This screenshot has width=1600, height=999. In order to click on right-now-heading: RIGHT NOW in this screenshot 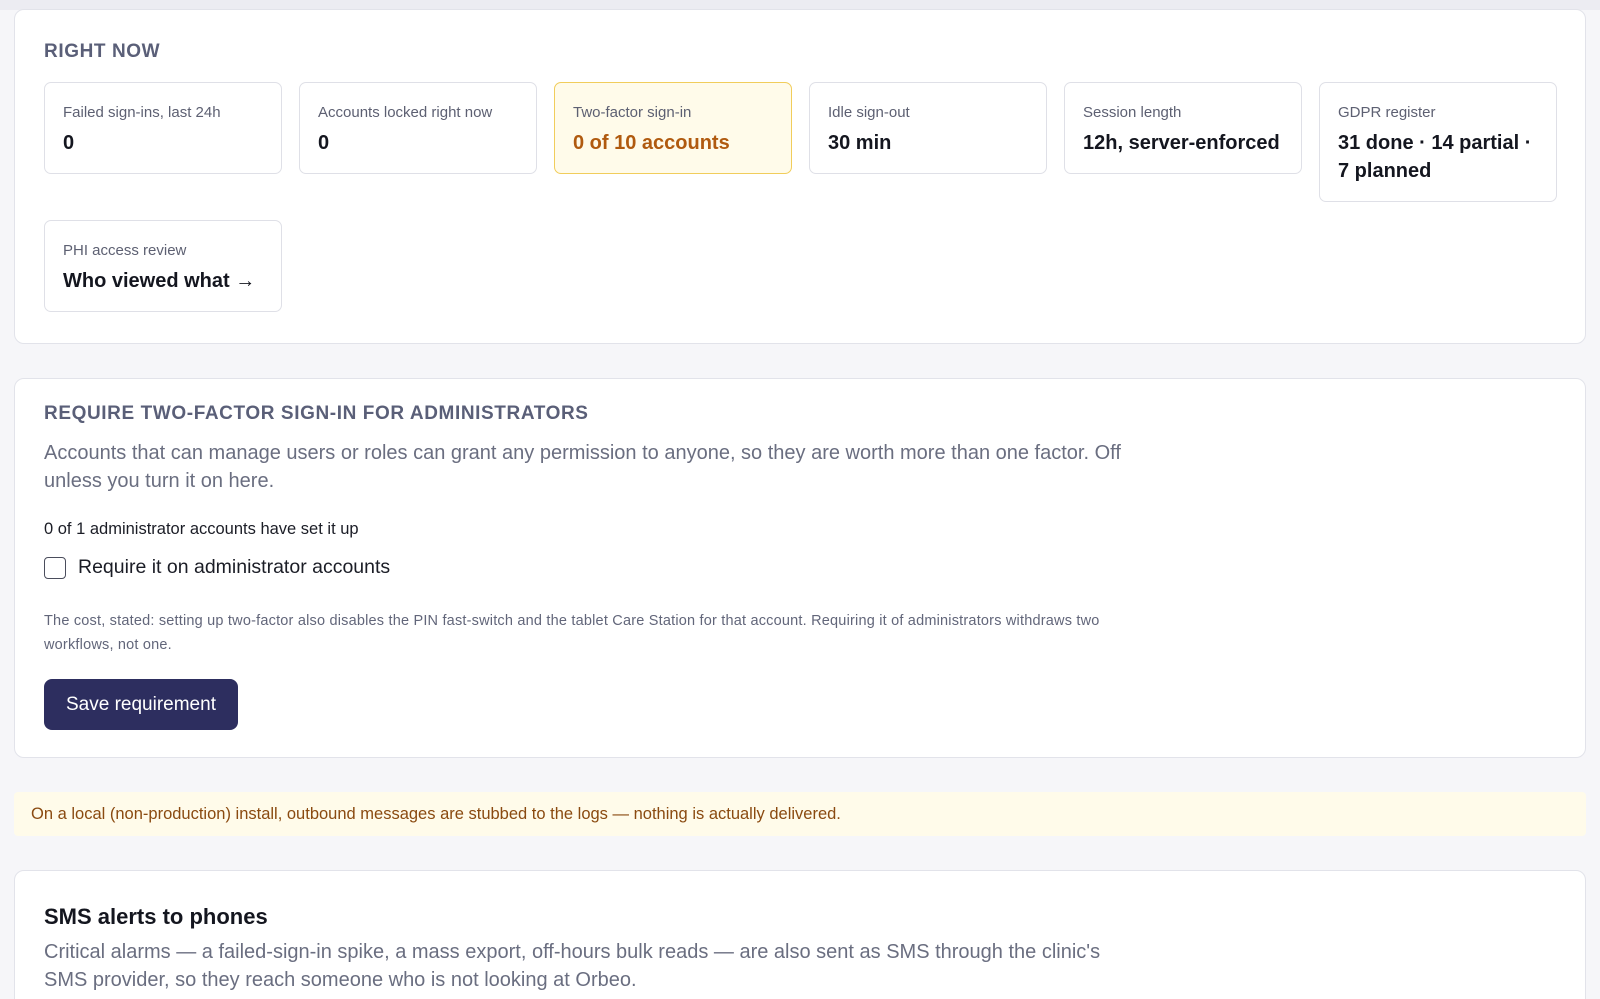, I will do `click(102, 51)`.